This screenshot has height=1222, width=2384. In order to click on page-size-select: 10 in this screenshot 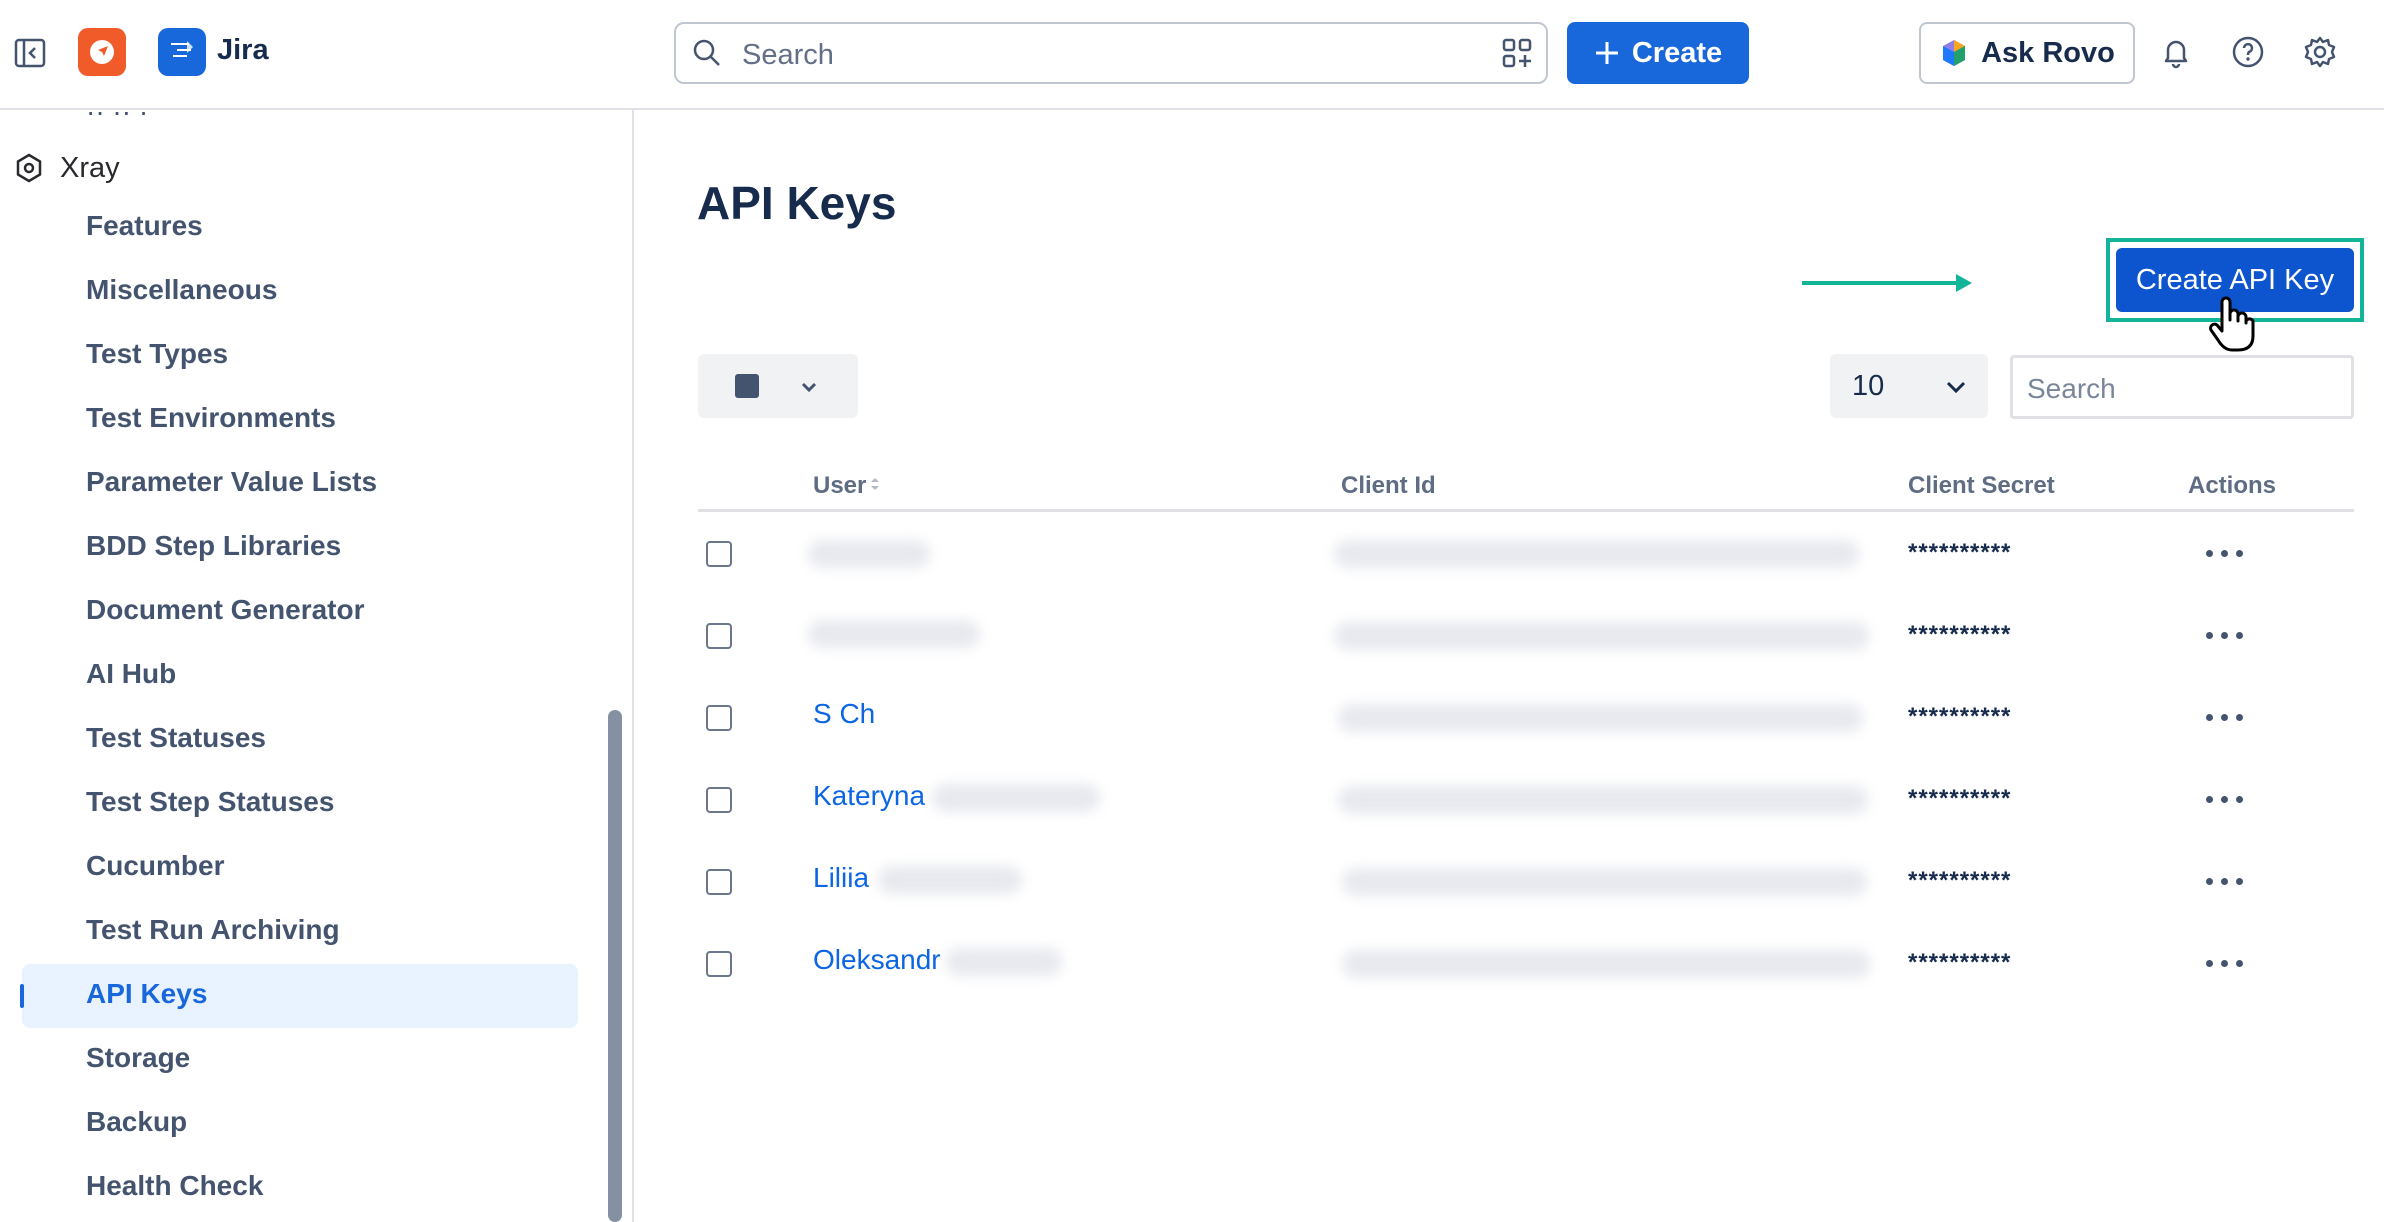, I will do `click(1909, 386)`.